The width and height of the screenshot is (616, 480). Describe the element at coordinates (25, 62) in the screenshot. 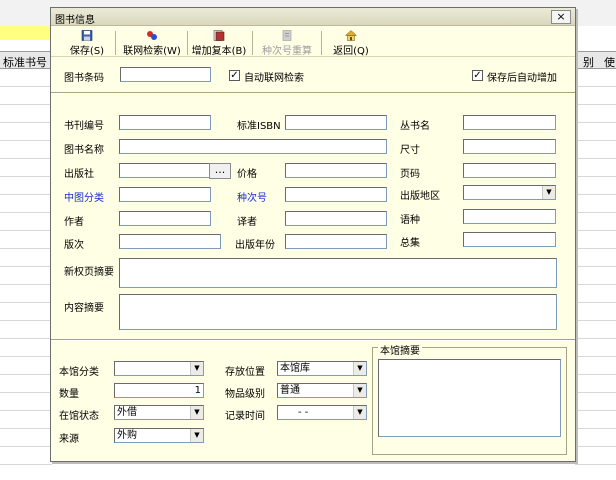

I see `background-column-isbn: 标准书号` at that location.